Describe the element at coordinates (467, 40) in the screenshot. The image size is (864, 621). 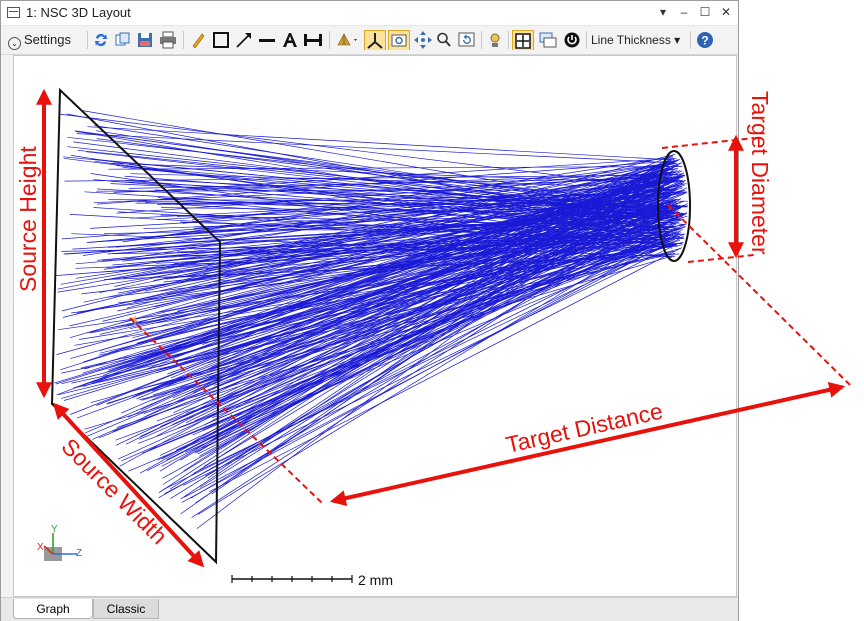
I see `reset-view-icon` at that location.